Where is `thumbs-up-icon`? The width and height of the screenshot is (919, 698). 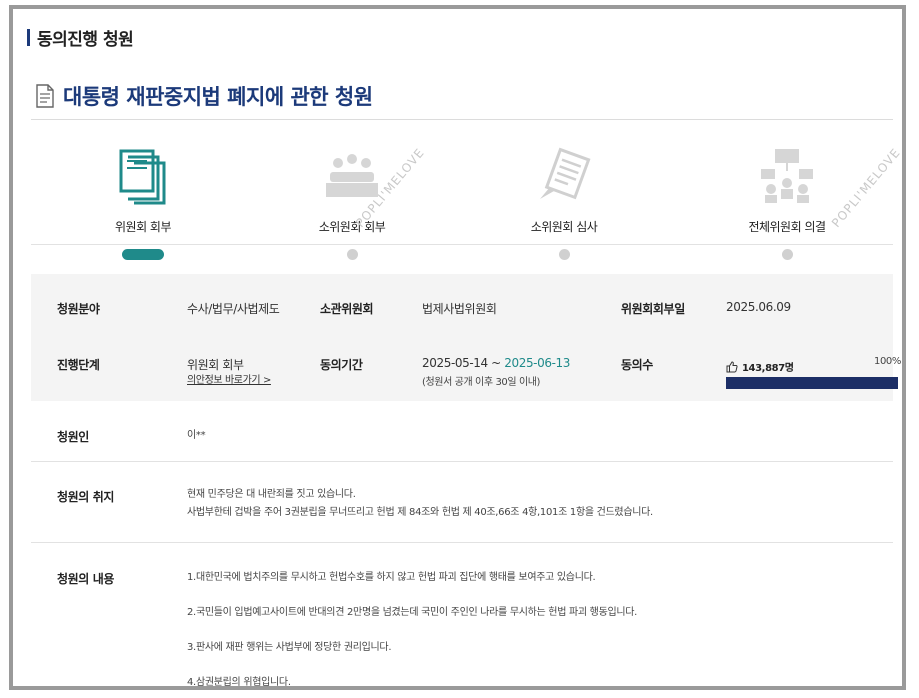 thumbs-up-icon is located at coordinates (732, 366).